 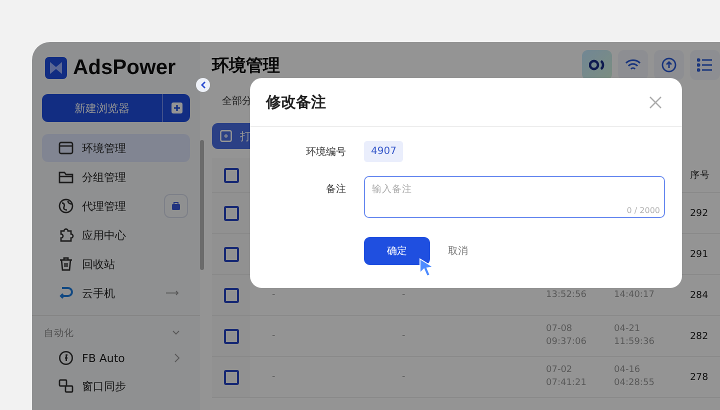 I want to click on table-cell: 04-16 04:28:55, so click(x=634, y=376).